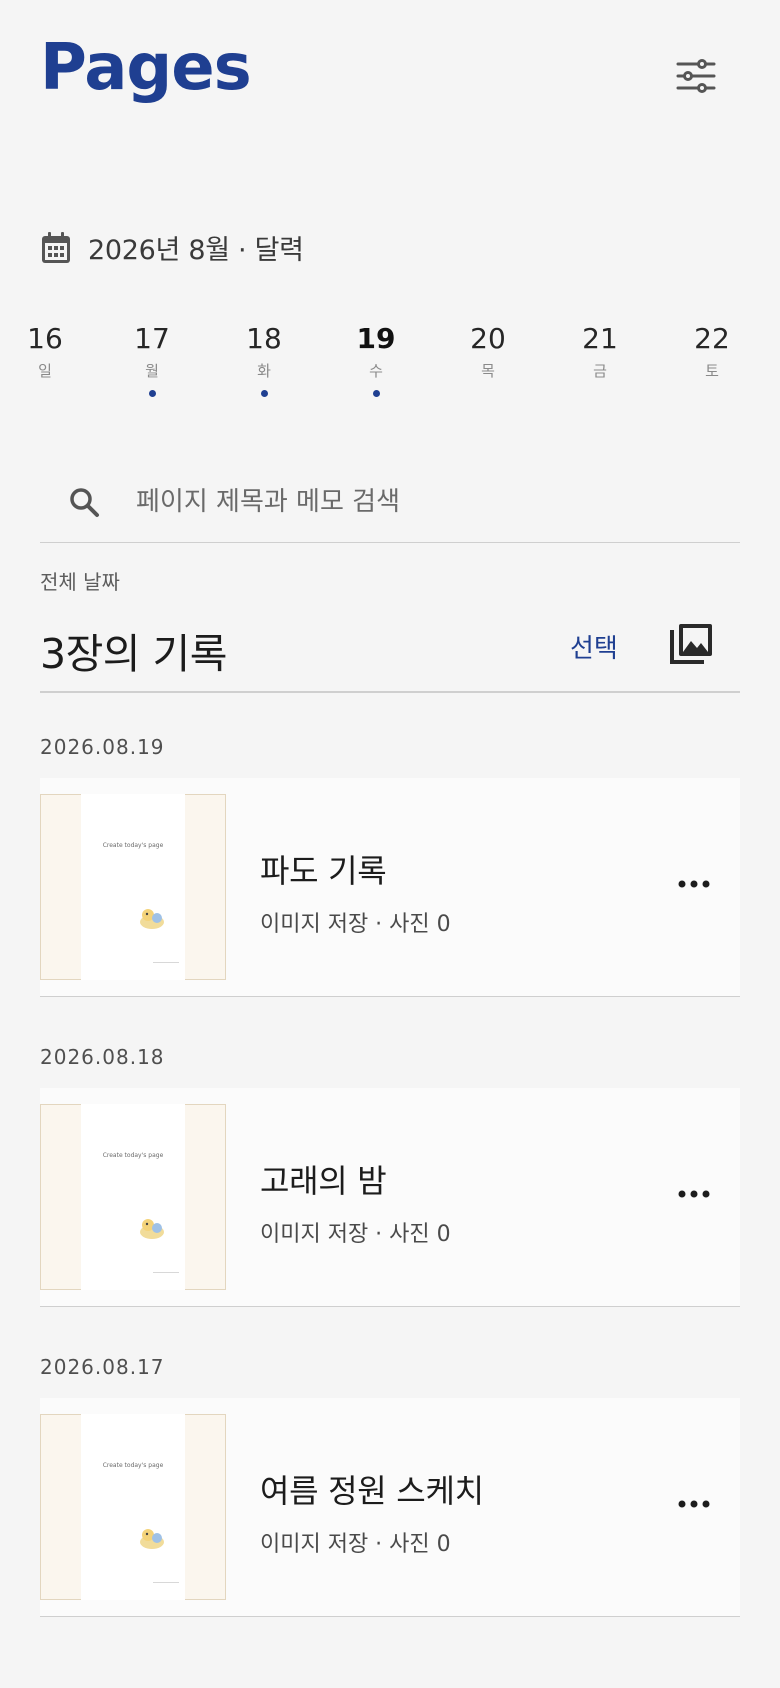  I want to click on day-number: 17, so click(152, 338).